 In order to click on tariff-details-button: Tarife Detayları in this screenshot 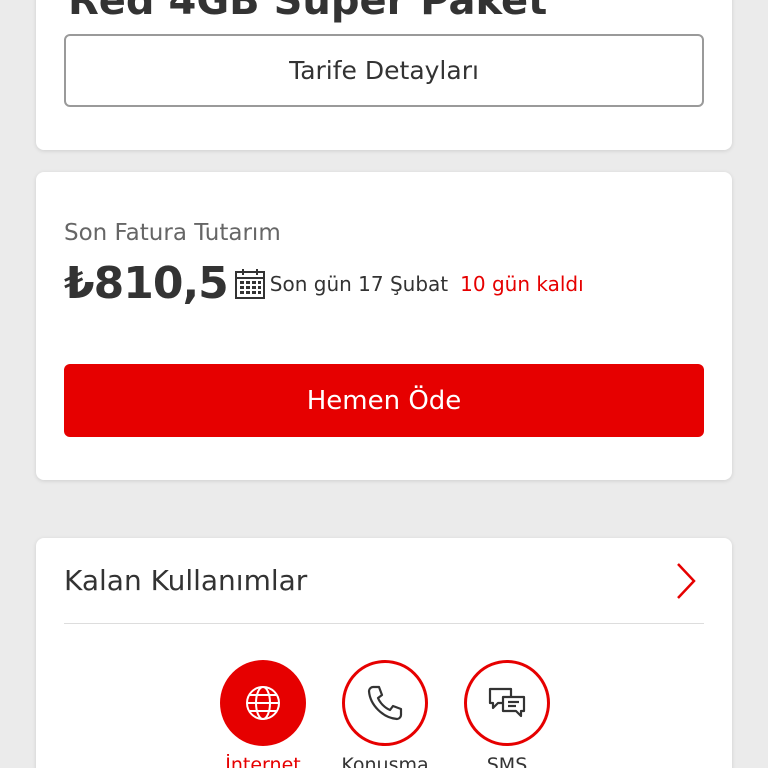, I will do `click(384, 70)`.